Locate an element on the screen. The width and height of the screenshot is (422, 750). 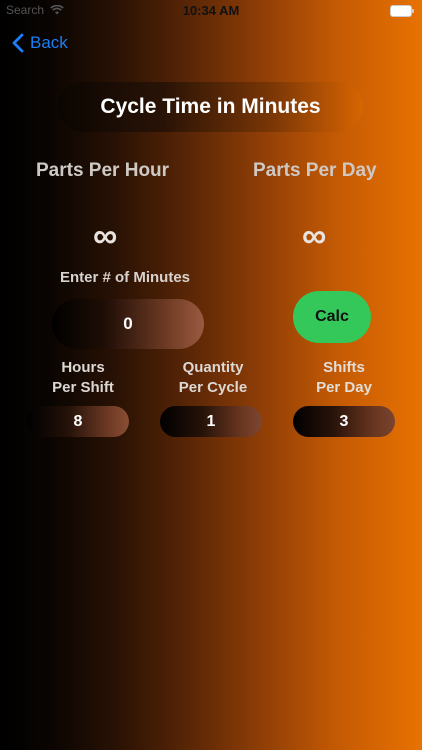
shifts-per-day-label-line2: Per Day is located at coordinates (344, 387).